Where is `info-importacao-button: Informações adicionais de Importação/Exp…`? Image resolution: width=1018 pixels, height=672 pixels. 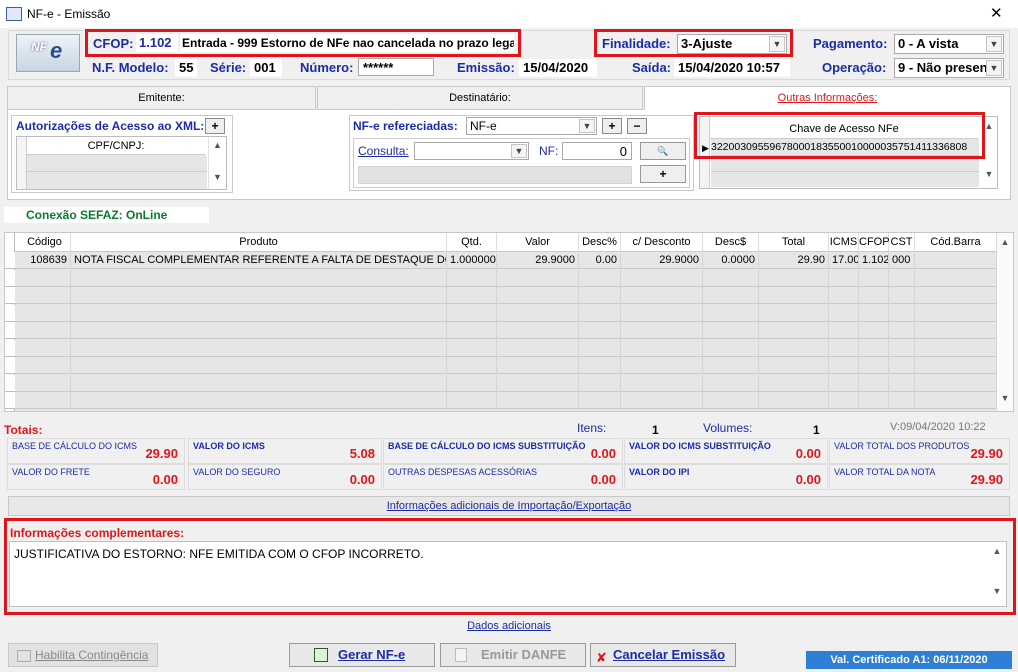 info-importacao-button: Informações adicionais de Importação/Exp… is located at coordinates (509, 506).